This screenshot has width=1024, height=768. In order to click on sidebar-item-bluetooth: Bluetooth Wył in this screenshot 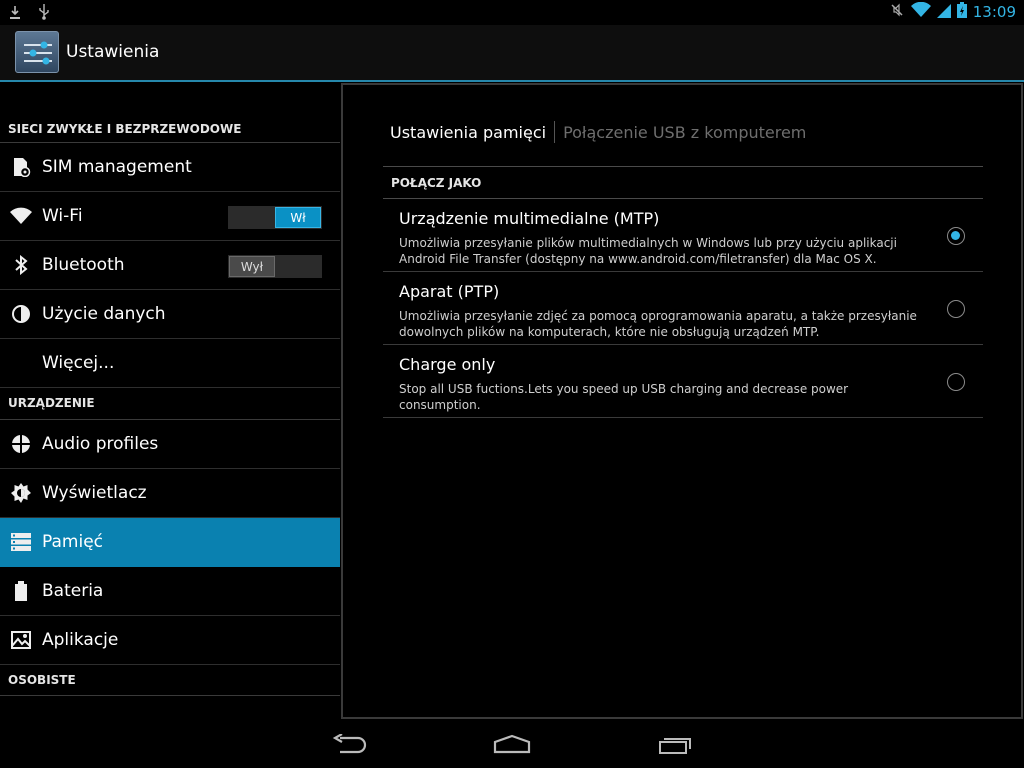, I will do `click(170, 265)`.